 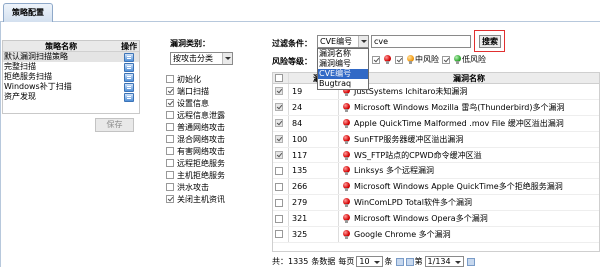 What do you see at coordinates (36, 56) in the screenshot?
I see `policy-name: 默认漏洞扫描策略` at bounding box center [36, 56].